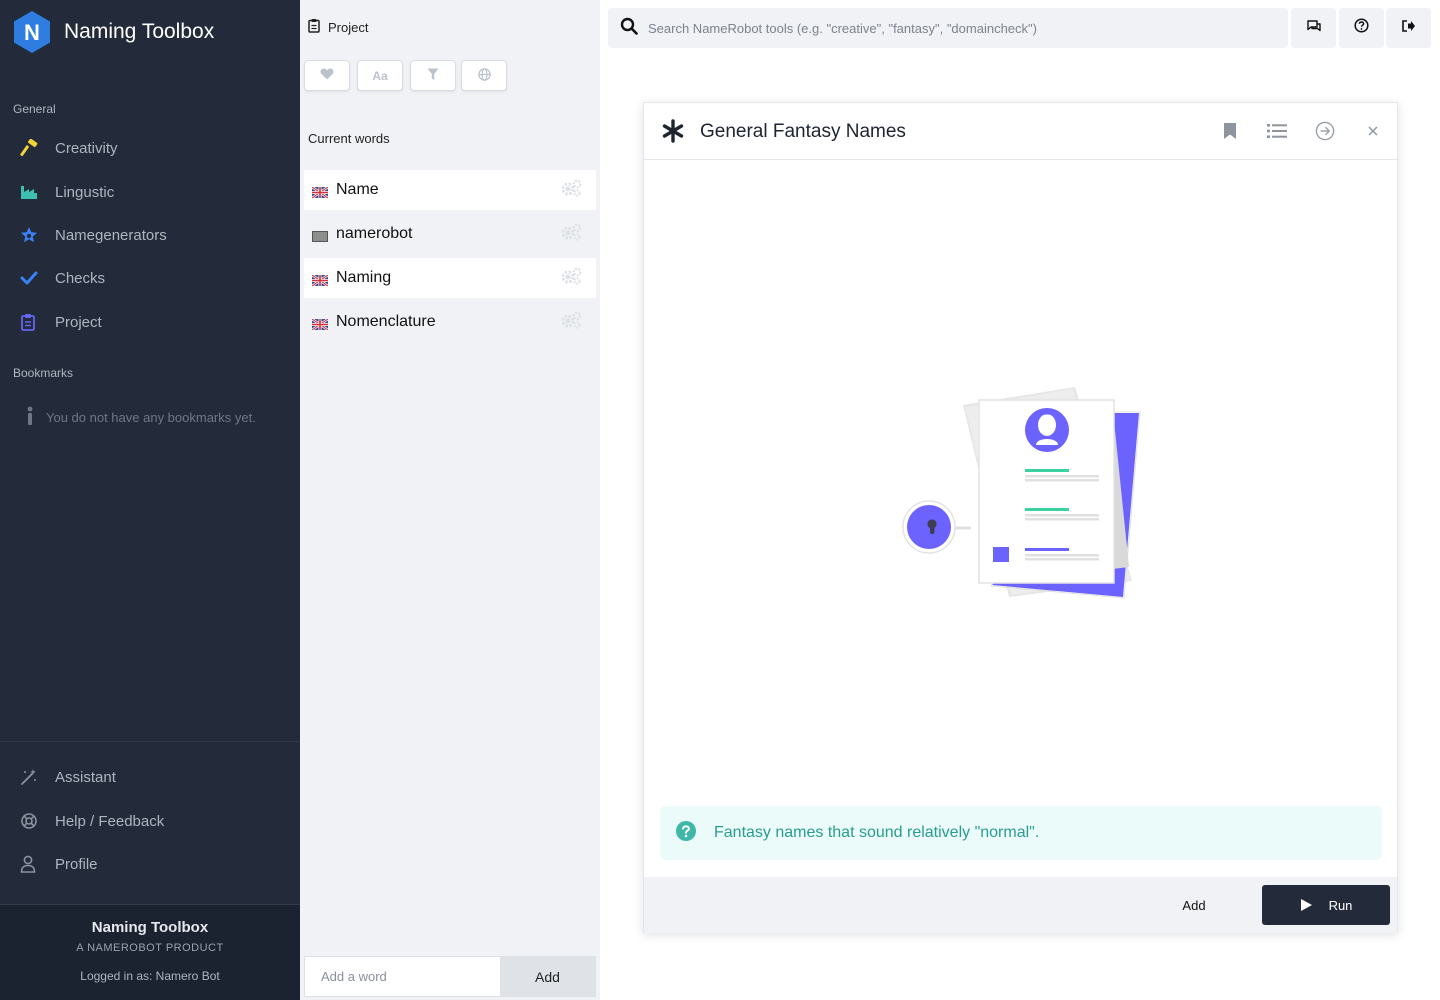 The height and width of the screenshot is (1000, 1440). I want to click on help-icon, so click(1361, 28).